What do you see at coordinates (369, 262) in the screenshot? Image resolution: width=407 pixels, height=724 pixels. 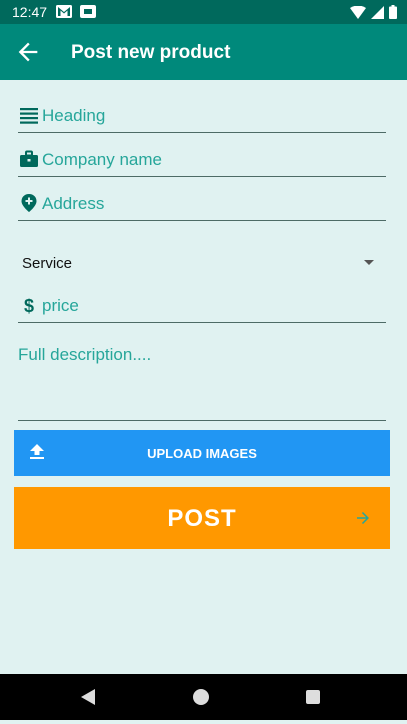 I see `dropdown-arrow-icon` at bounding box center [369, 262].